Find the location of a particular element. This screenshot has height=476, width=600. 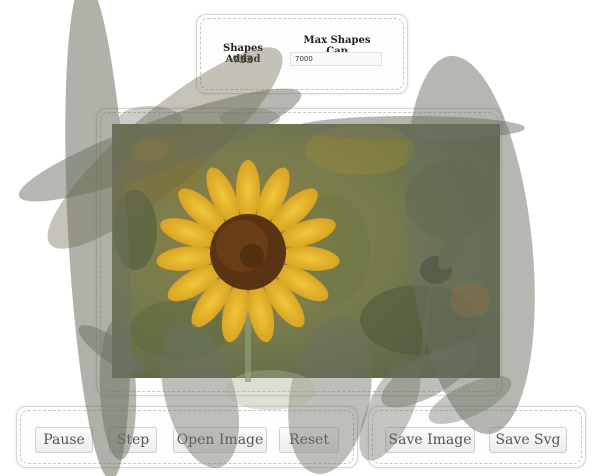

max-shapes-cap-input is located at coordinates (336, 59).